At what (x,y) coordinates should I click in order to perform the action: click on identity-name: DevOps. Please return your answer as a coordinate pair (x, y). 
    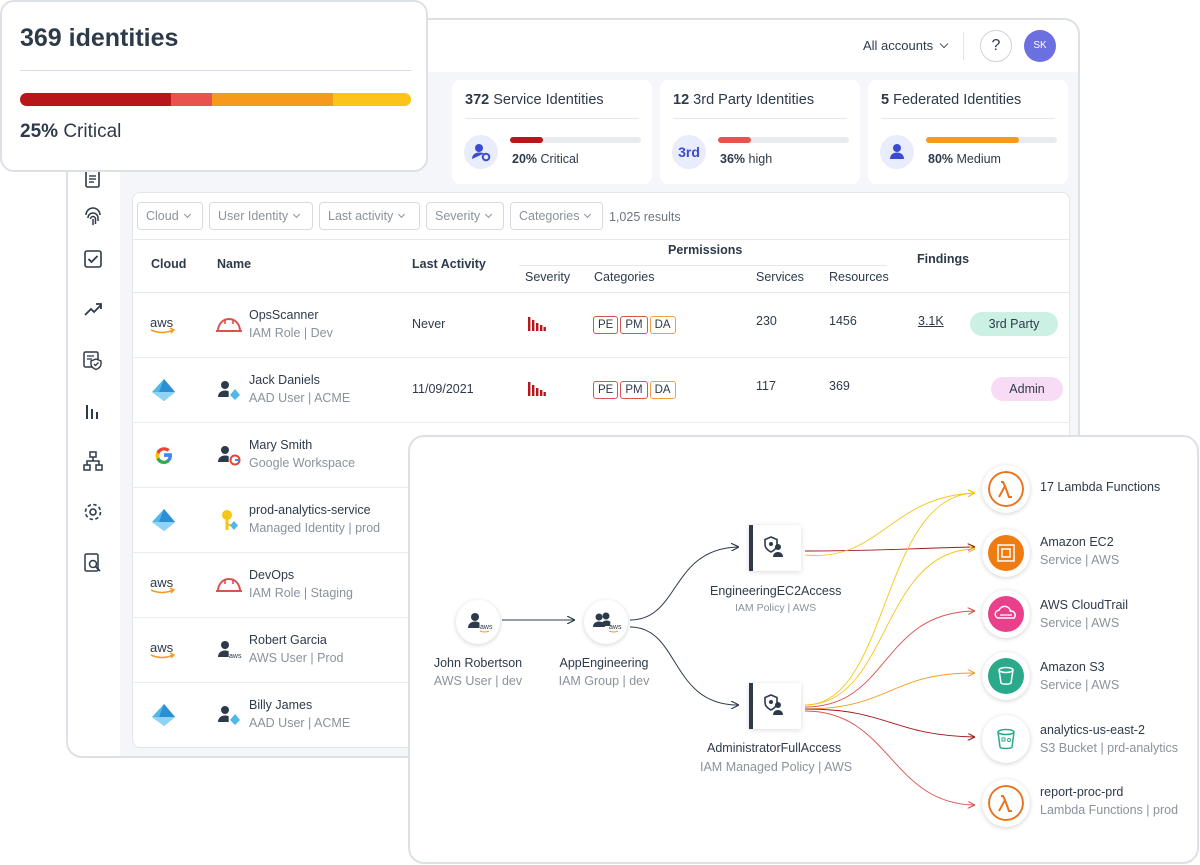
    Looking at the image, I should click on (271, 575).